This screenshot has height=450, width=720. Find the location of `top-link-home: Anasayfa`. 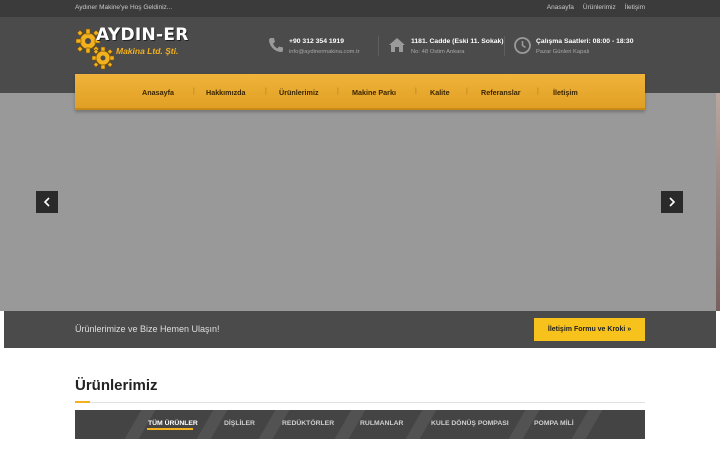

top-link-home: Anasayfa is located at coordinates (560, 7).